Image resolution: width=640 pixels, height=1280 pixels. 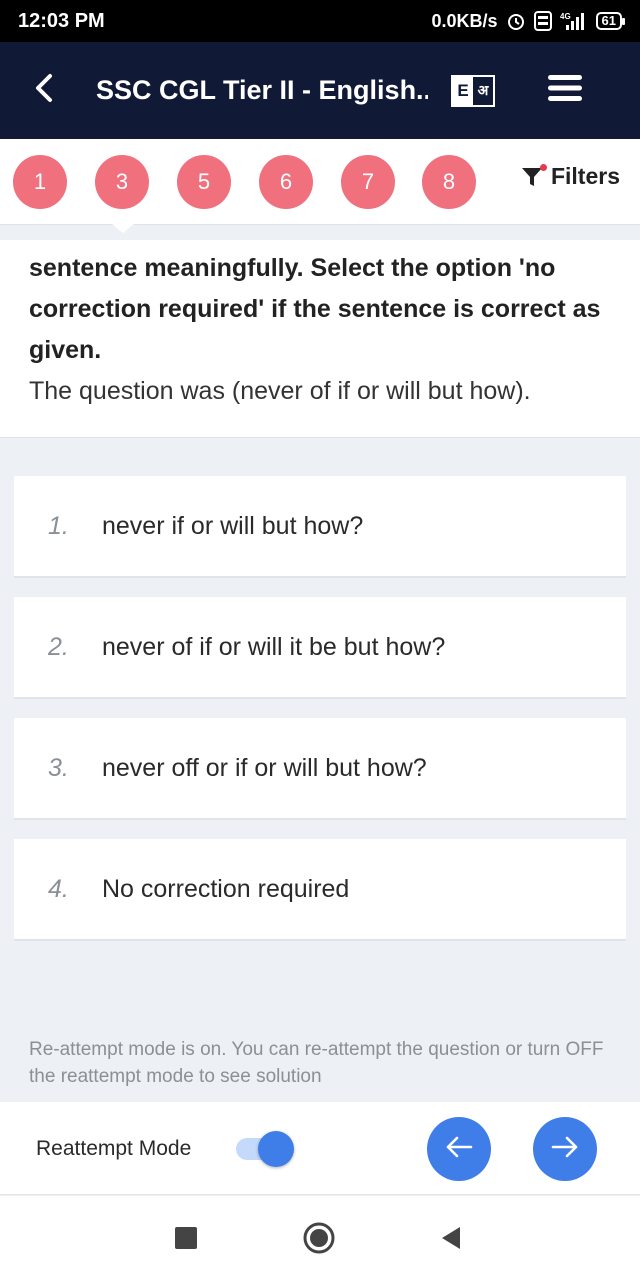 I want to click on answer-option: 4. No correction required, so click(x=320, y=890).